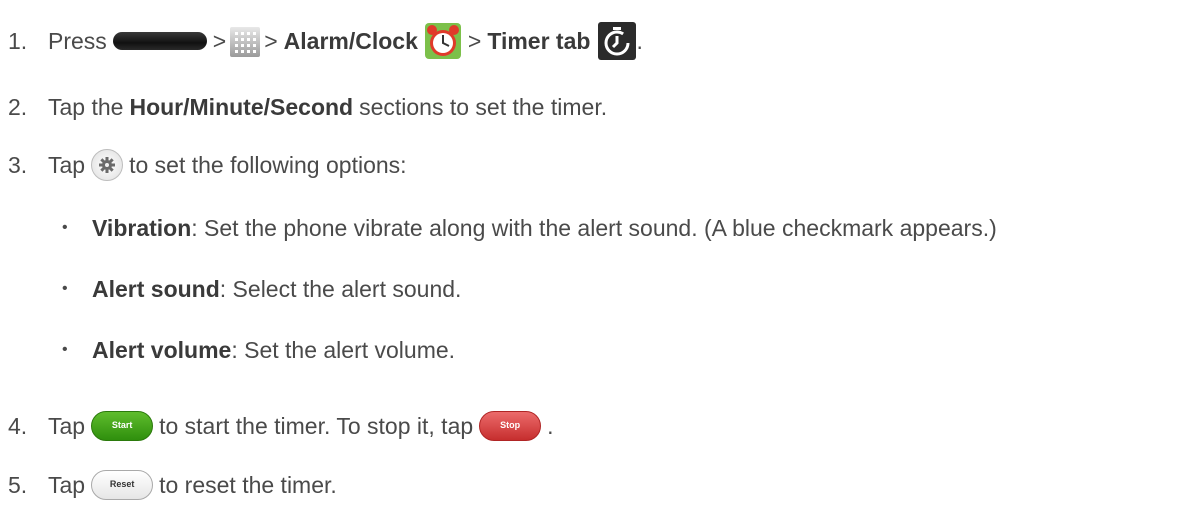  What do you see at coordinates (245, 42) in the screenshot?
I see `apps-icon` at bounding box center [245, 42].